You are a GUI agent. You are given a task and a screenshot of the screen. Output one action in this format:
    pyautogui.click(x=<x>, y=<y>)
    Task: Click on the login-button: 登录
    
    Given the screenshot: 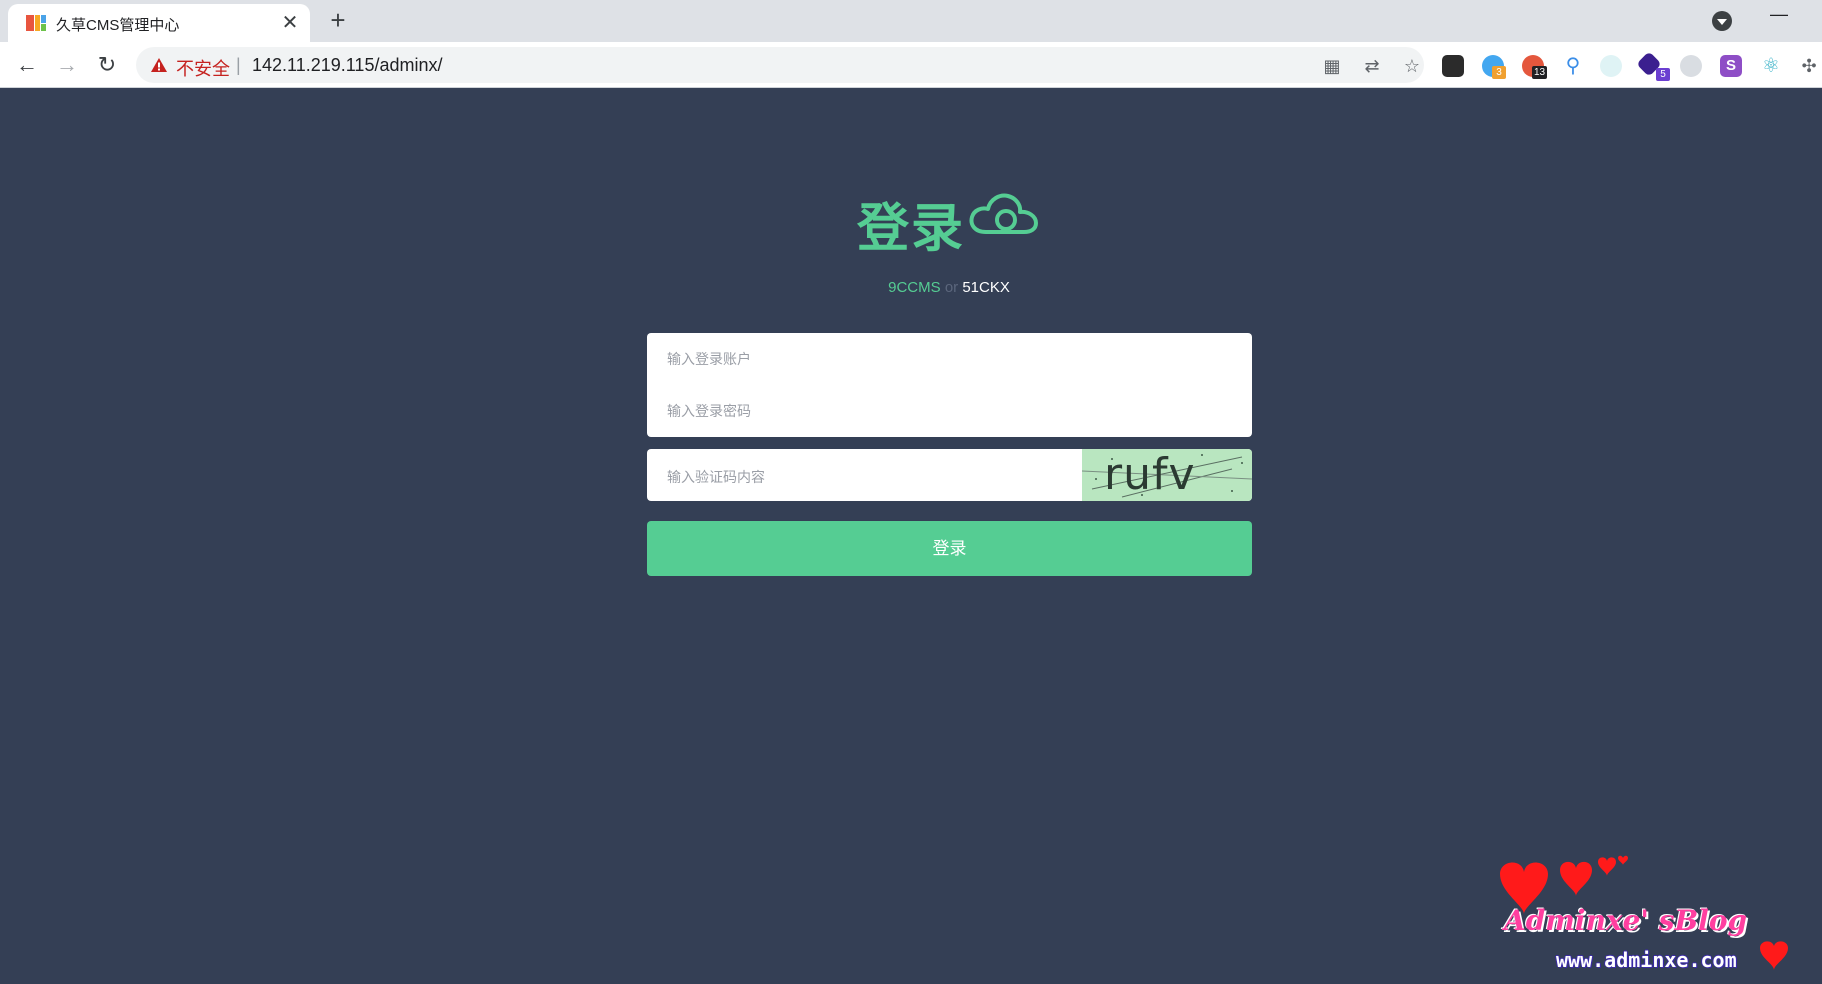 What is the action you would take?
    pyautogui.click(x=949, y=548)
    